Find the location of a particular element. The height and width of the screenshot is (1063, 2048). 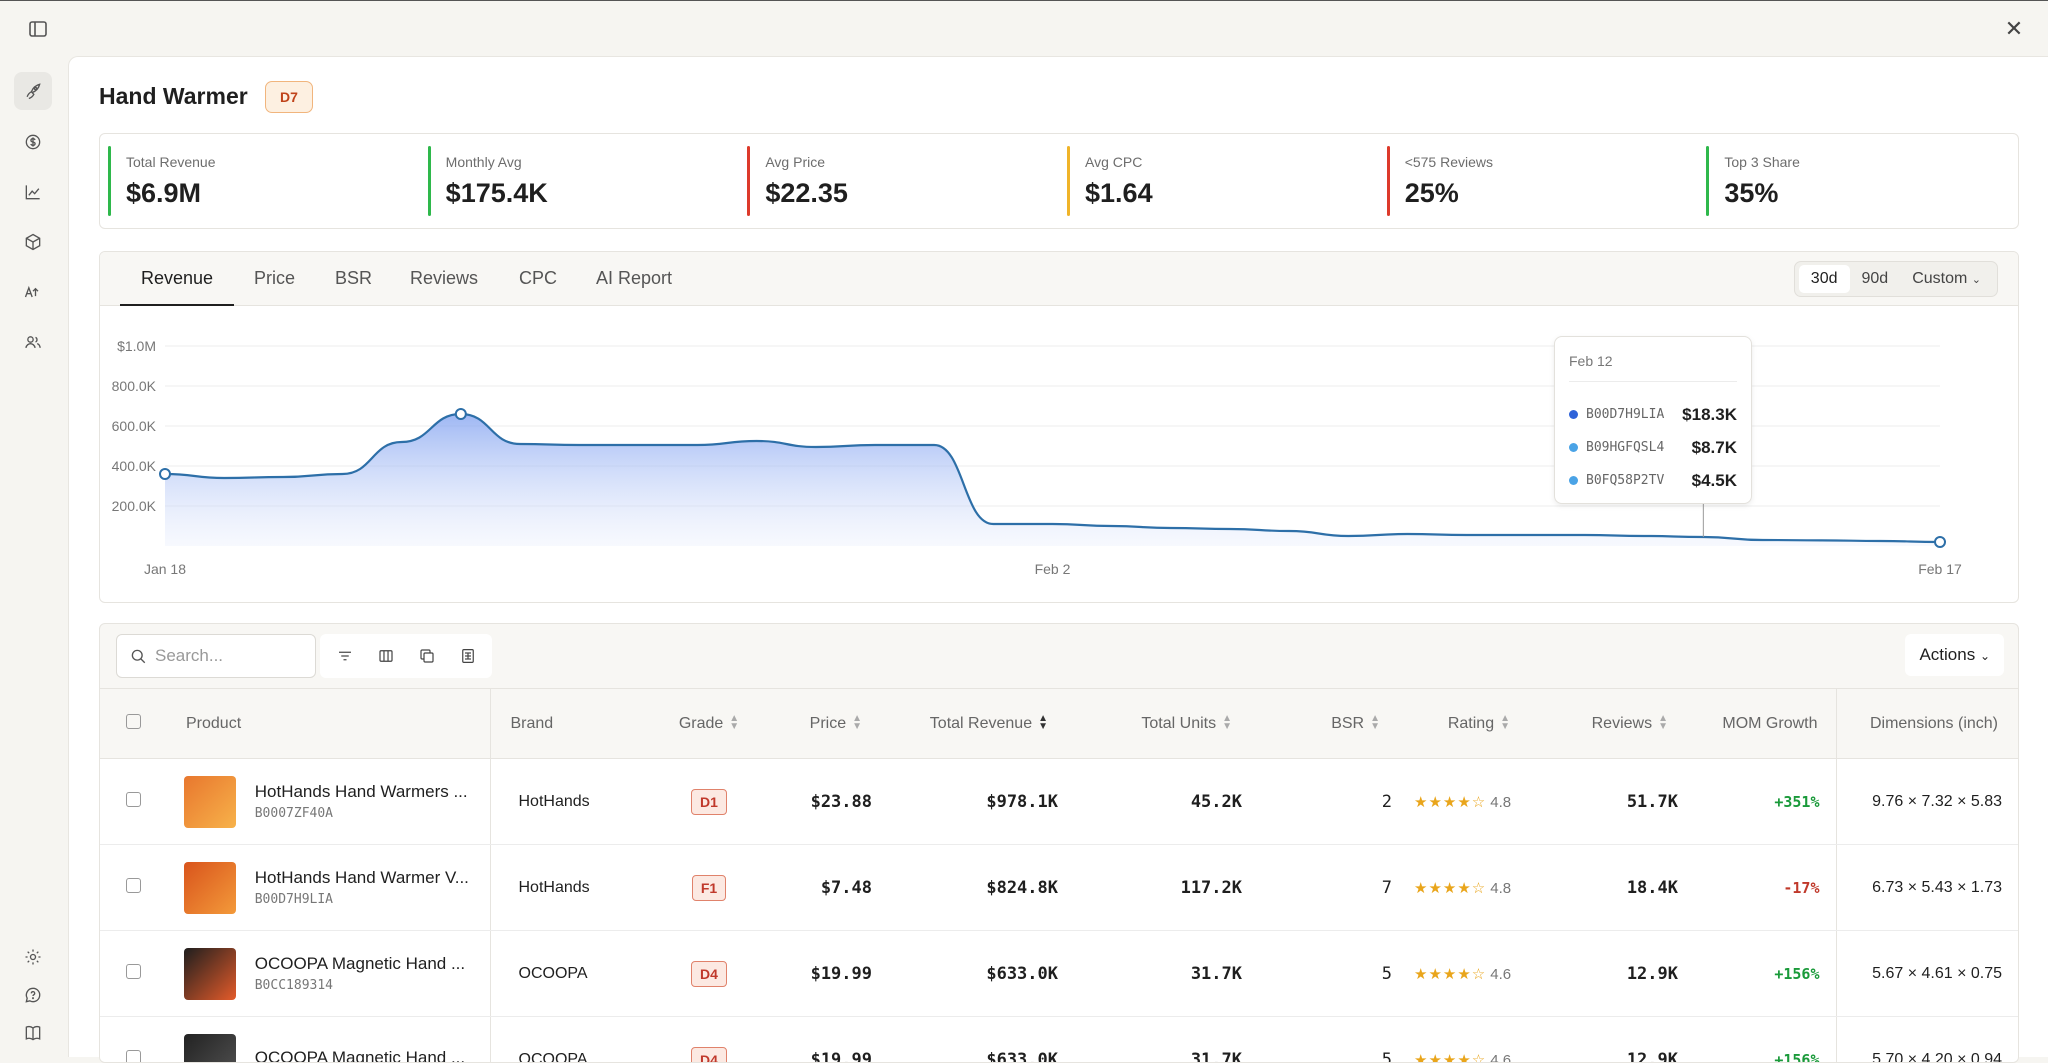

col-total-revenue-label: Total Revenue is located at coordinates (981, 723).